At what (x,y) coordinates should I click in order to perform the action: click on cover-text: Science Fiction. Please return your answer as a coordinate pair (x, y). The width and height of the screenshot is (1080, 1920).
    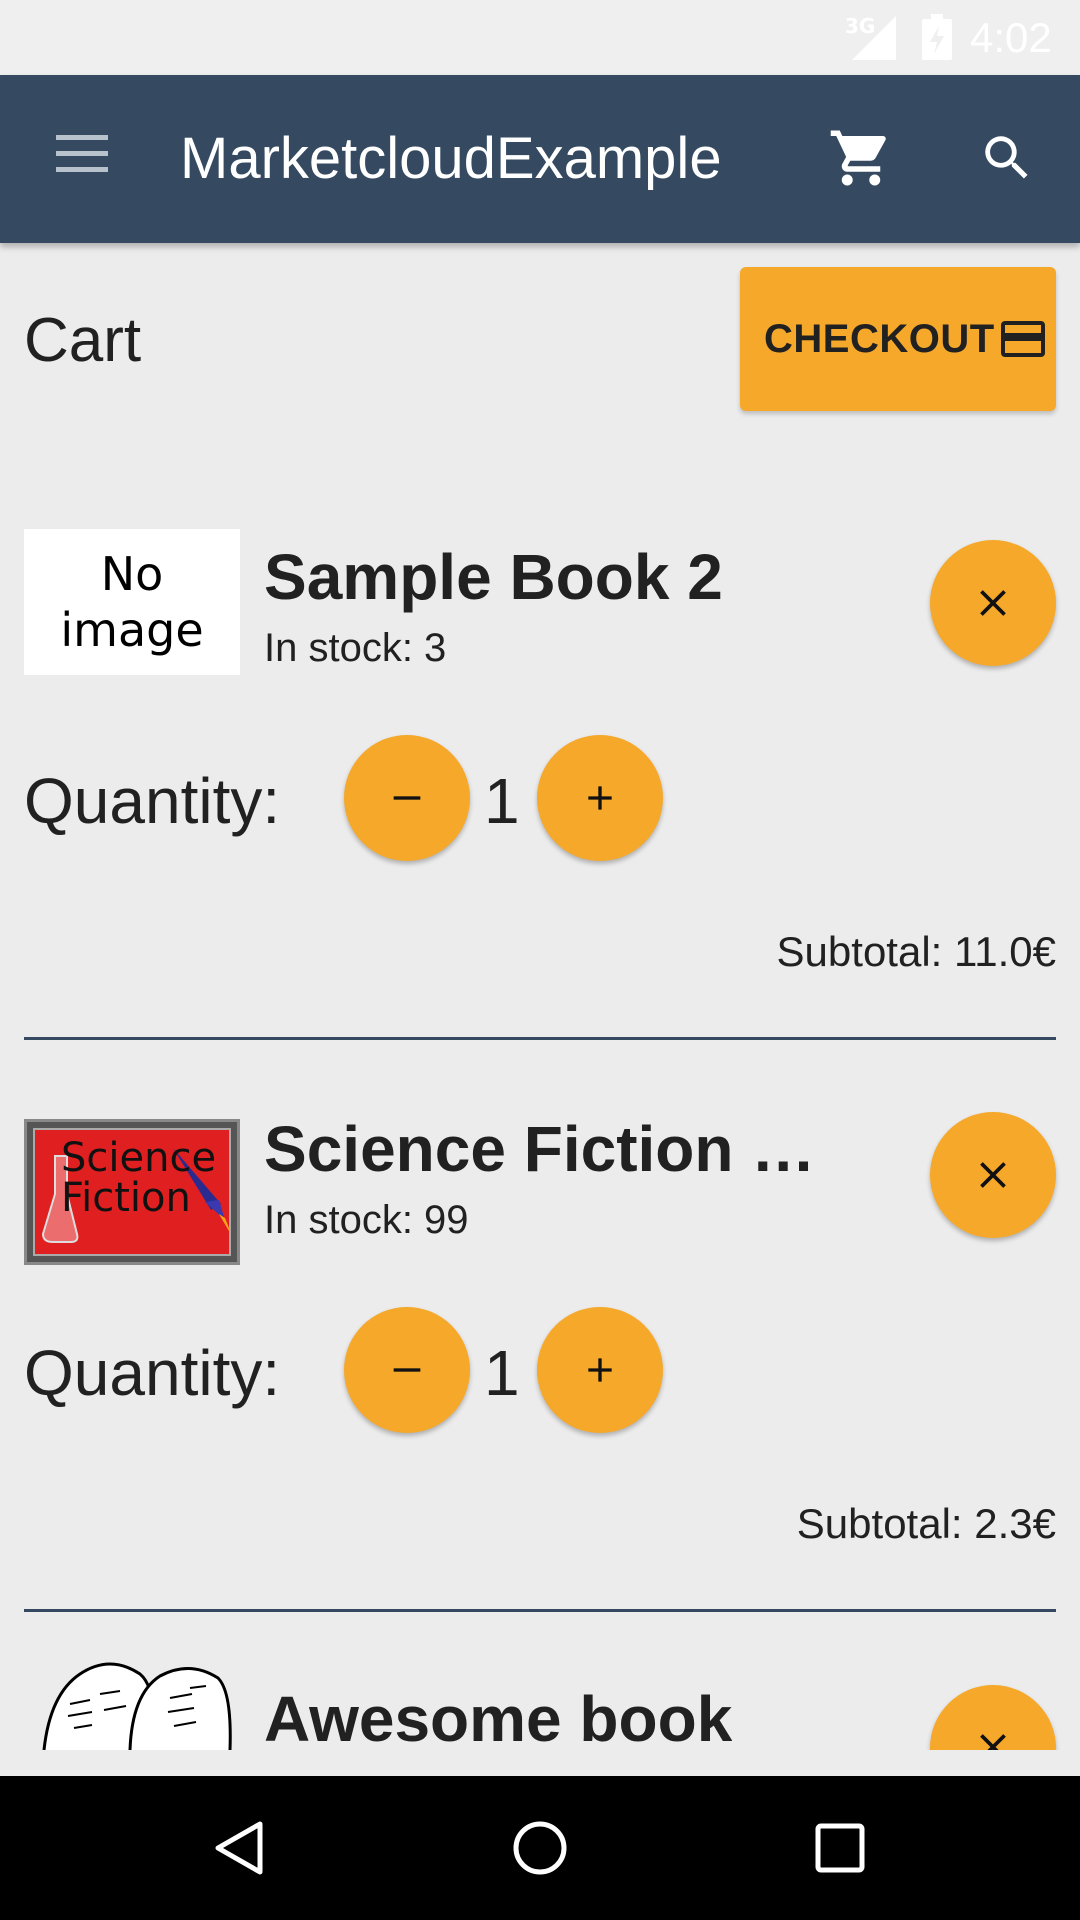
    Looking at the image, I should click on (139, 1178).